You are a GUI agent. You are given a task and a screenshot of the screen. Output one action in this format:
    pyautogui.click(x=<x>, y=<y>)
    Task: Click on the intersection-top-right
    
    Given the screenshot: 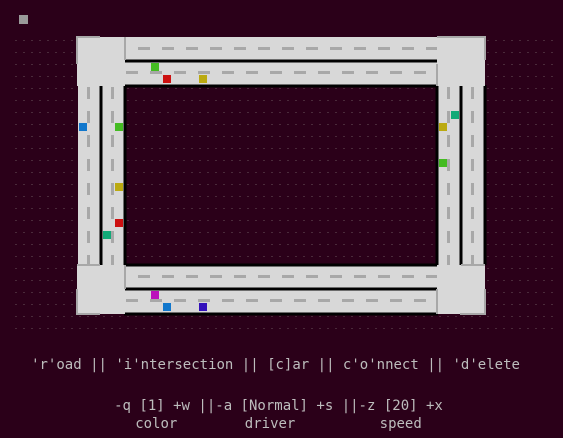 What is the action you would take?
    pyautogui.click(x=461, y=61)
    